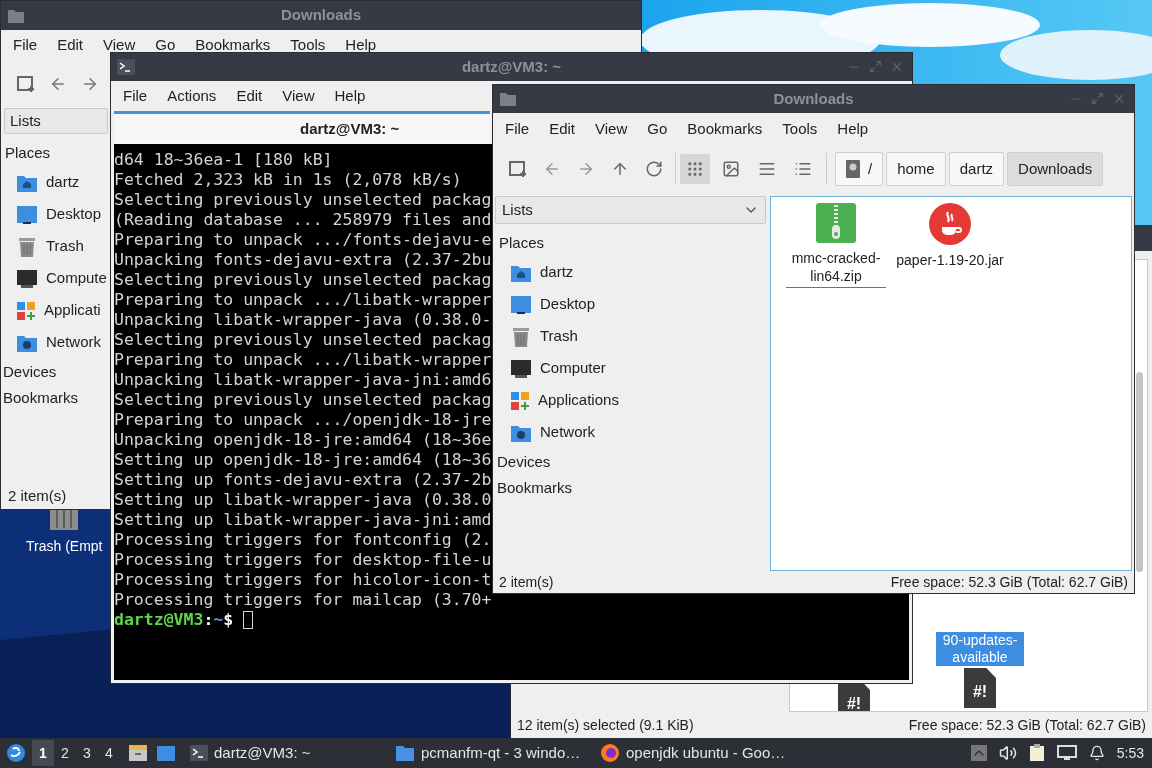 The height and width of the screenshot is (768, 1152). I want to click on terminal-line: Setting up libatk-wrapper-java-jni:amd, so click(303, 520).